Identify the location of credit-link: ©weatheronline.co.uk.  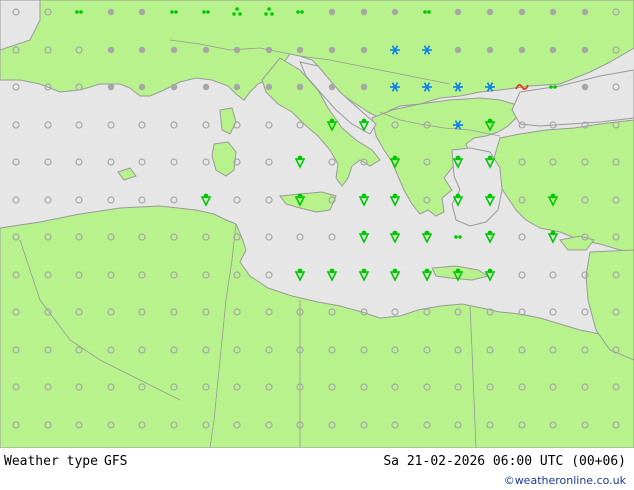
(565, 480).